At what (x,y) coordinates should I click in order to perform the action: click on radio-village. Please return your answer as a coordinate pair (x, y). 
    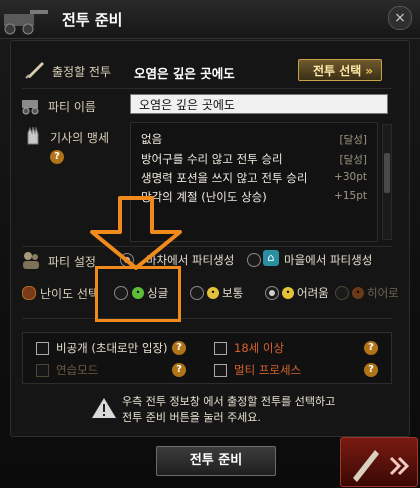
    Looking at the image, I should click on (254, 260).